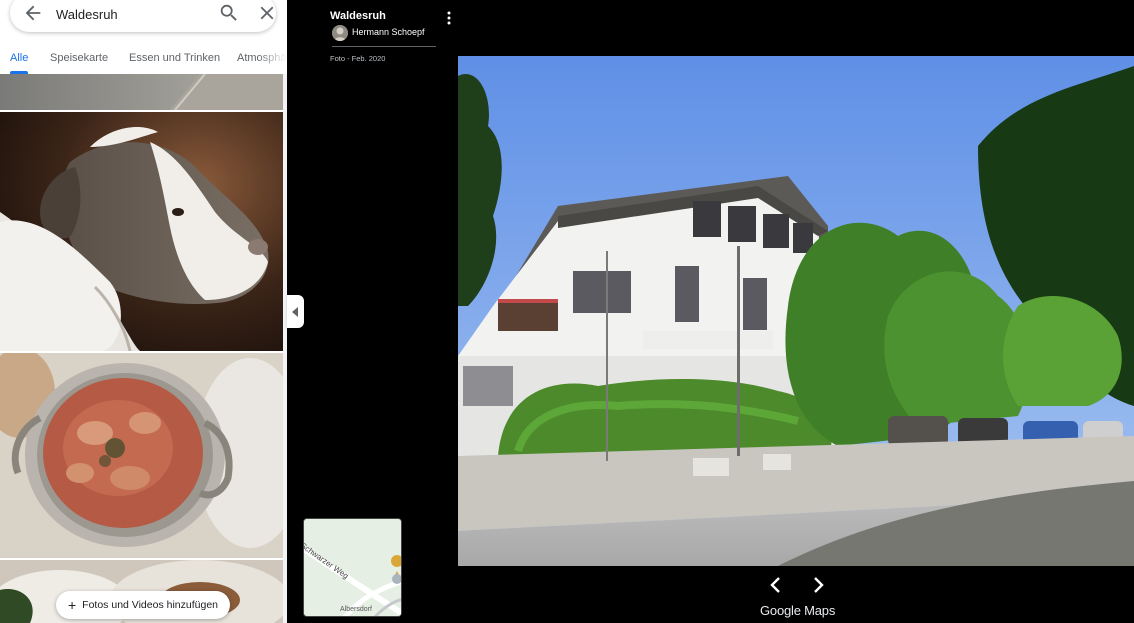 Image resolution: width=1134 pixels, height=623 pixels. Describe the element at coordinates (79, 58) in the screenshot. I see `tab-speisekarte: Speisekarte` at that location.